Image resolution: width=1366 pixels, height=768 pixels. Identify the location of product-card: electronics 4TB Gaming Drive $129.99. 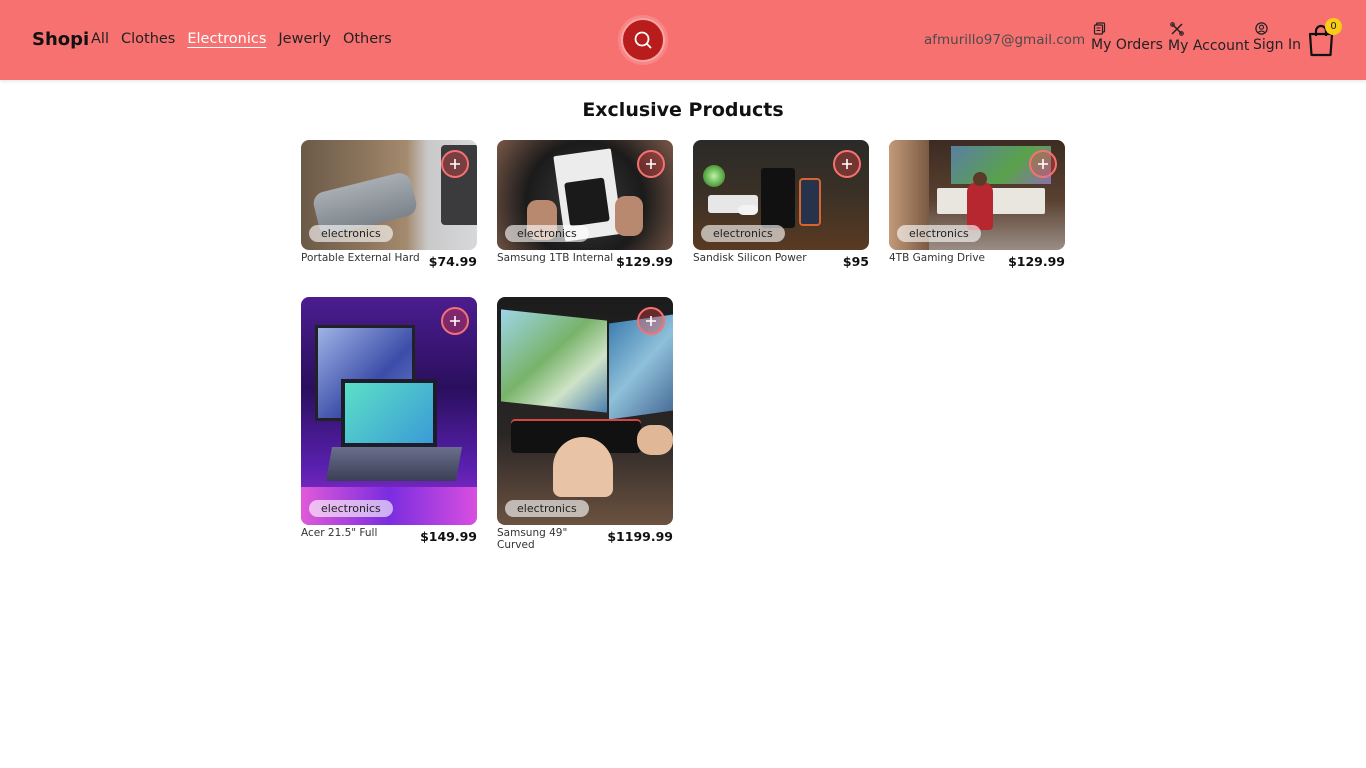
(977, 204).